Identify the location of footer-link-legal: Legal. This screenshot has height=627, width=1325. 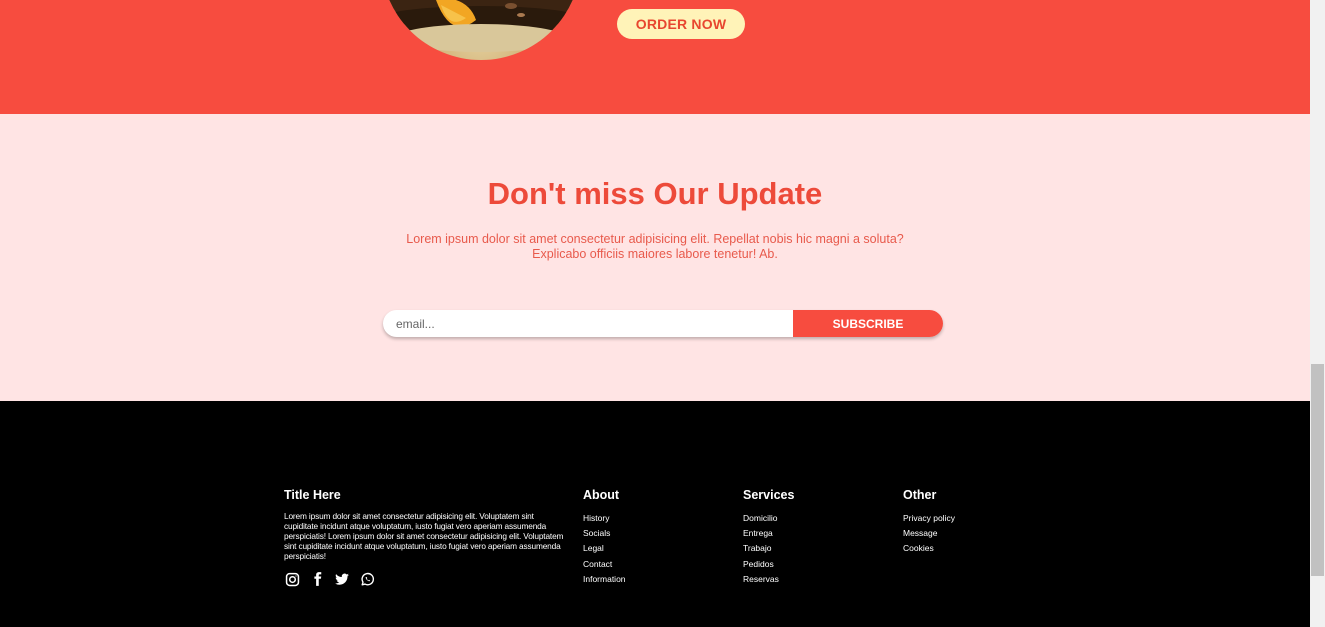
(593, 548).